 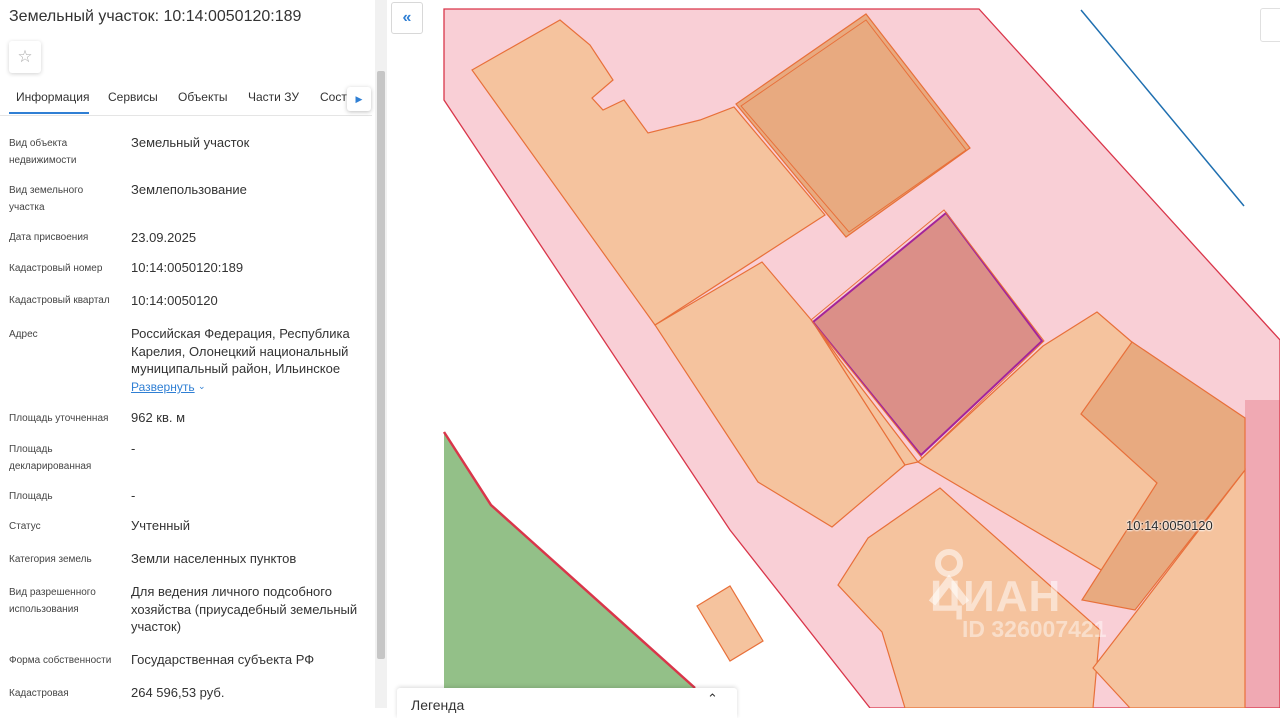 I want to click on expand-address-link: Развернуть, so click(x=163, y=387).